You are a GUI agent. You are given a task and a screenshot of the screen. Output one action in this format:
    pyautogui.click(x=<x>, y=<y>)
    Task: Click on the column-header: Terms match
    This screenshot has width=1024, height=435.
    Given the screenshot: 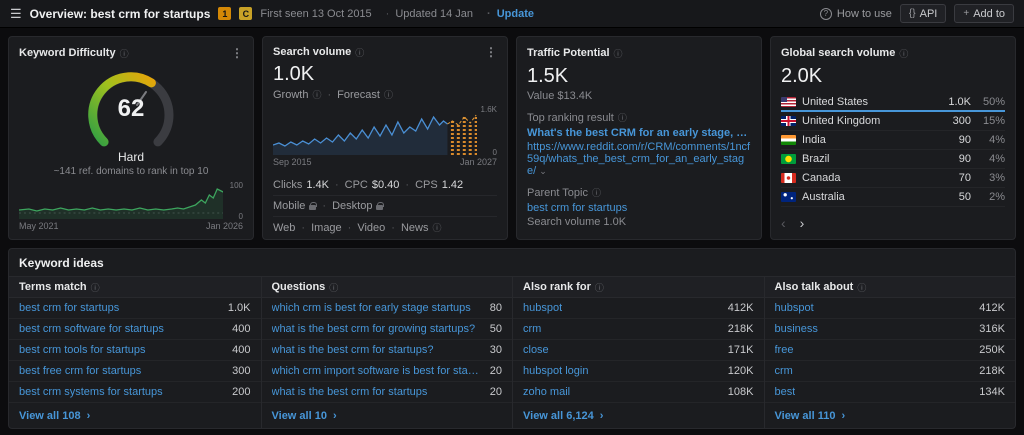 What is the action you would take?
    pyautogui.click(x=135, y=287)
    